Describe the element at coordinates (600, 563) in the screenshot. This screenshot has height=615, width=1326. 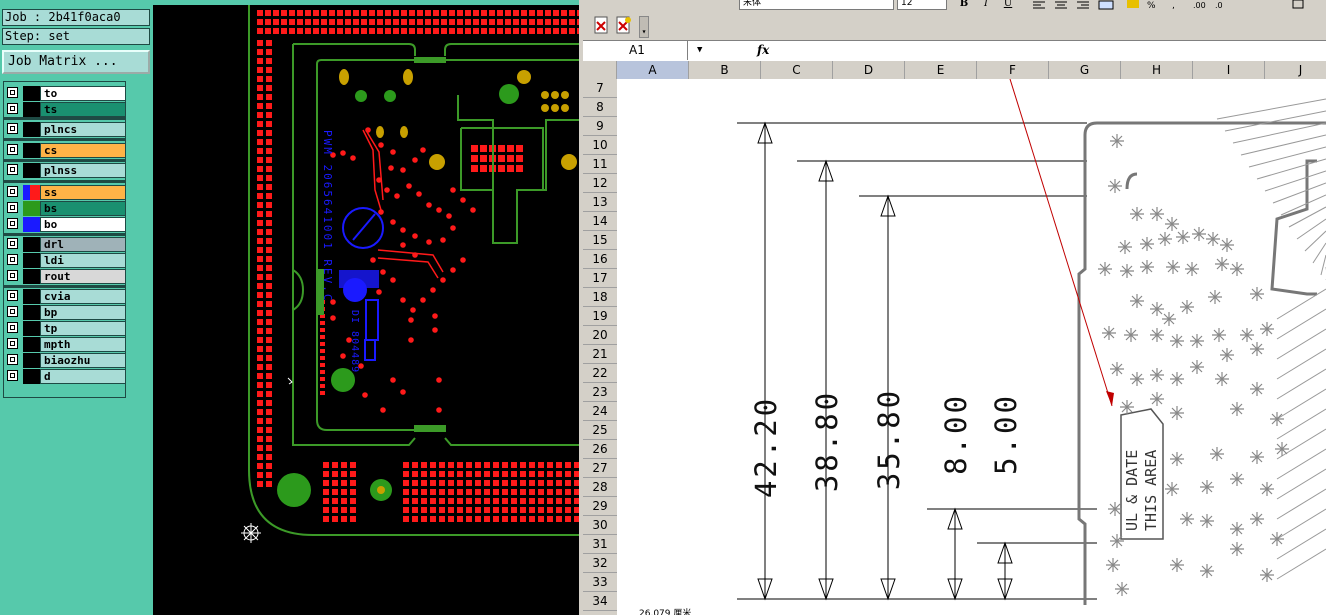
I see `row-header-32: 32` at that location.